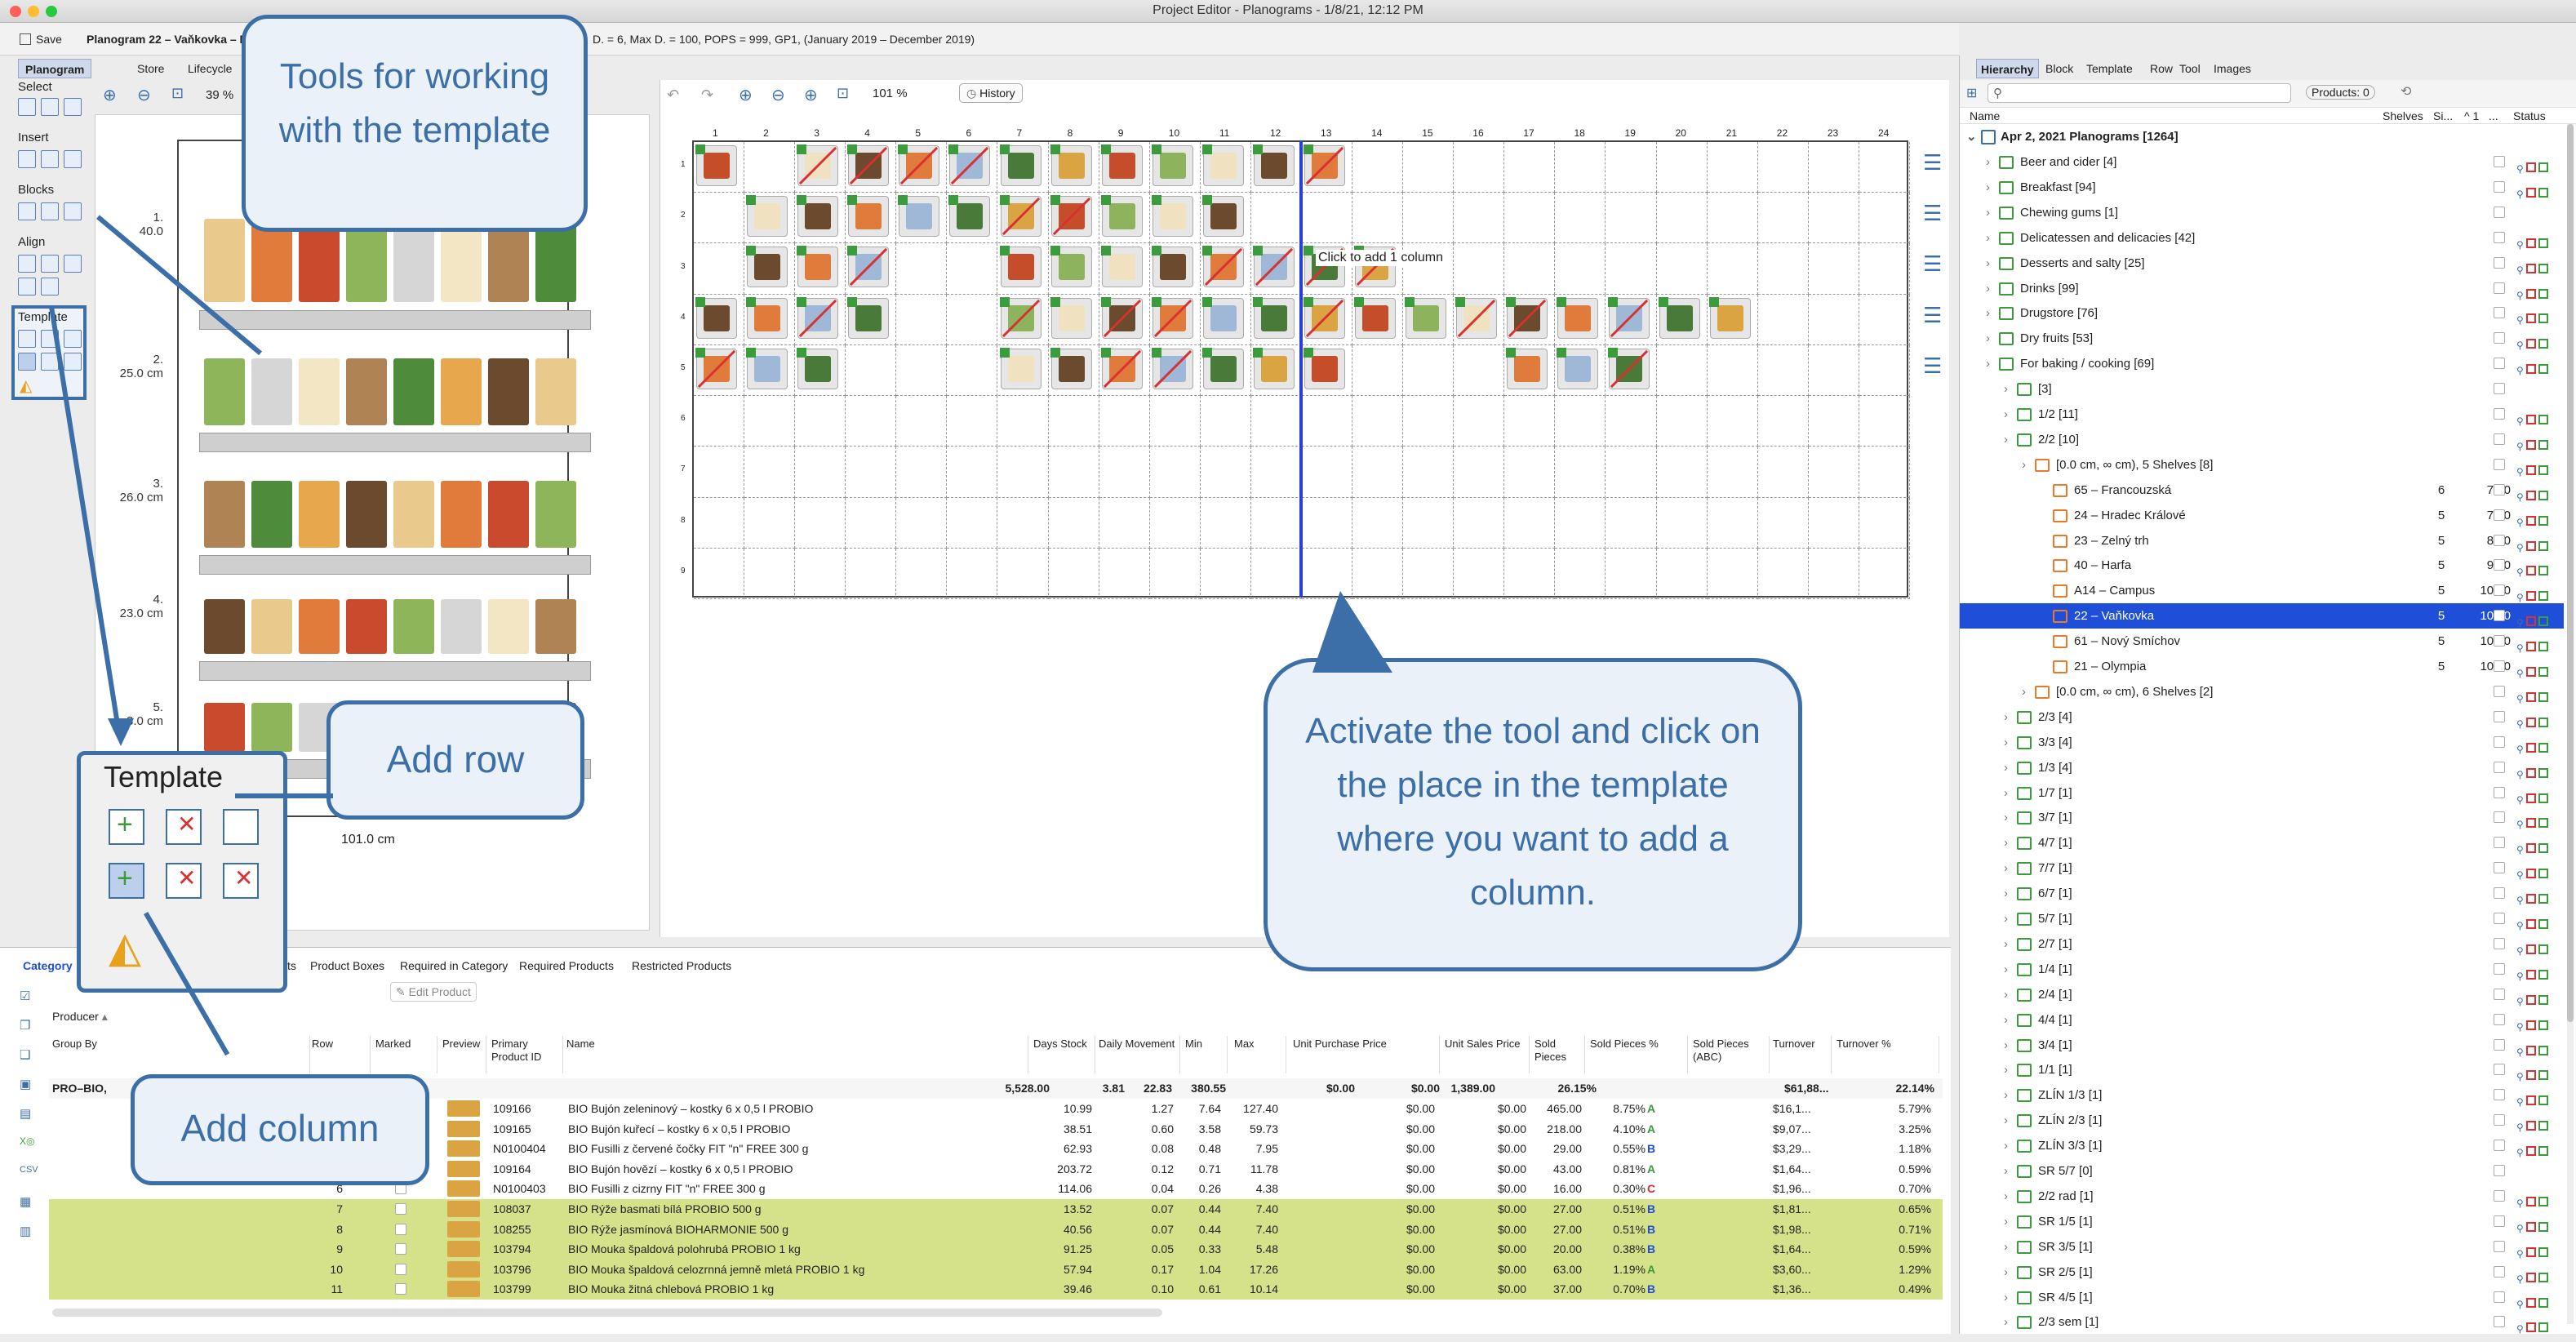  Describe the element at coordinates (1258, 1054) in the screenshot. I see `column-header: Max` at that location.